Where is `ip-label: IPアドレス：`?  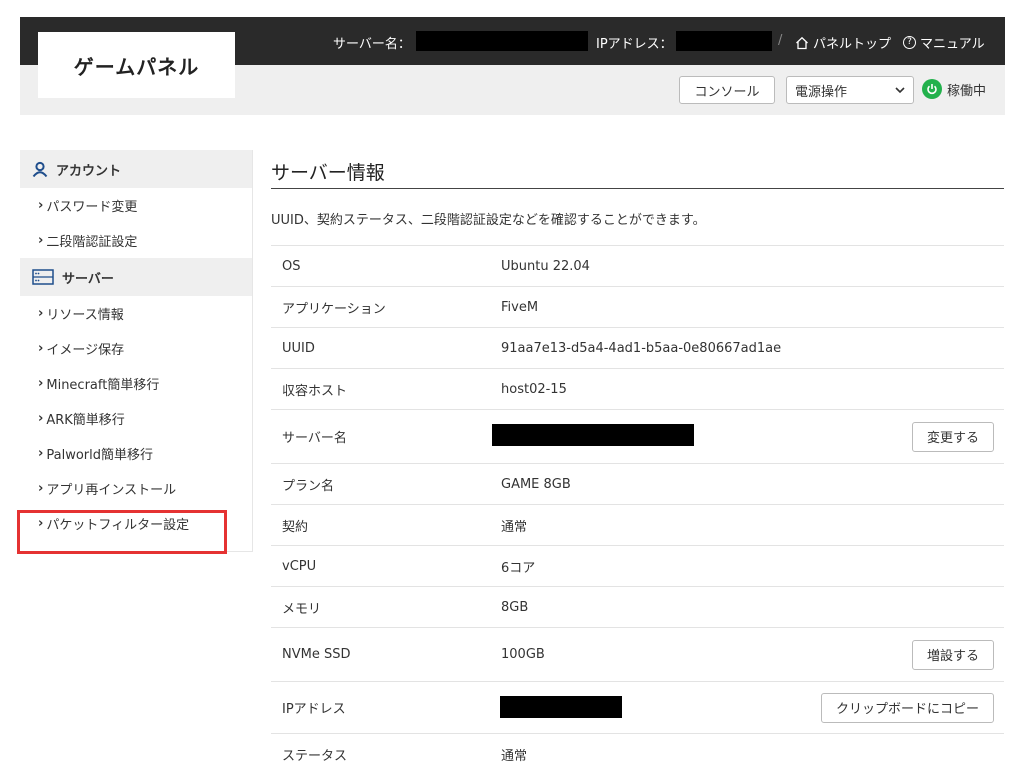 ip-label: IPアドレス： is located at coordinates (634, 44).